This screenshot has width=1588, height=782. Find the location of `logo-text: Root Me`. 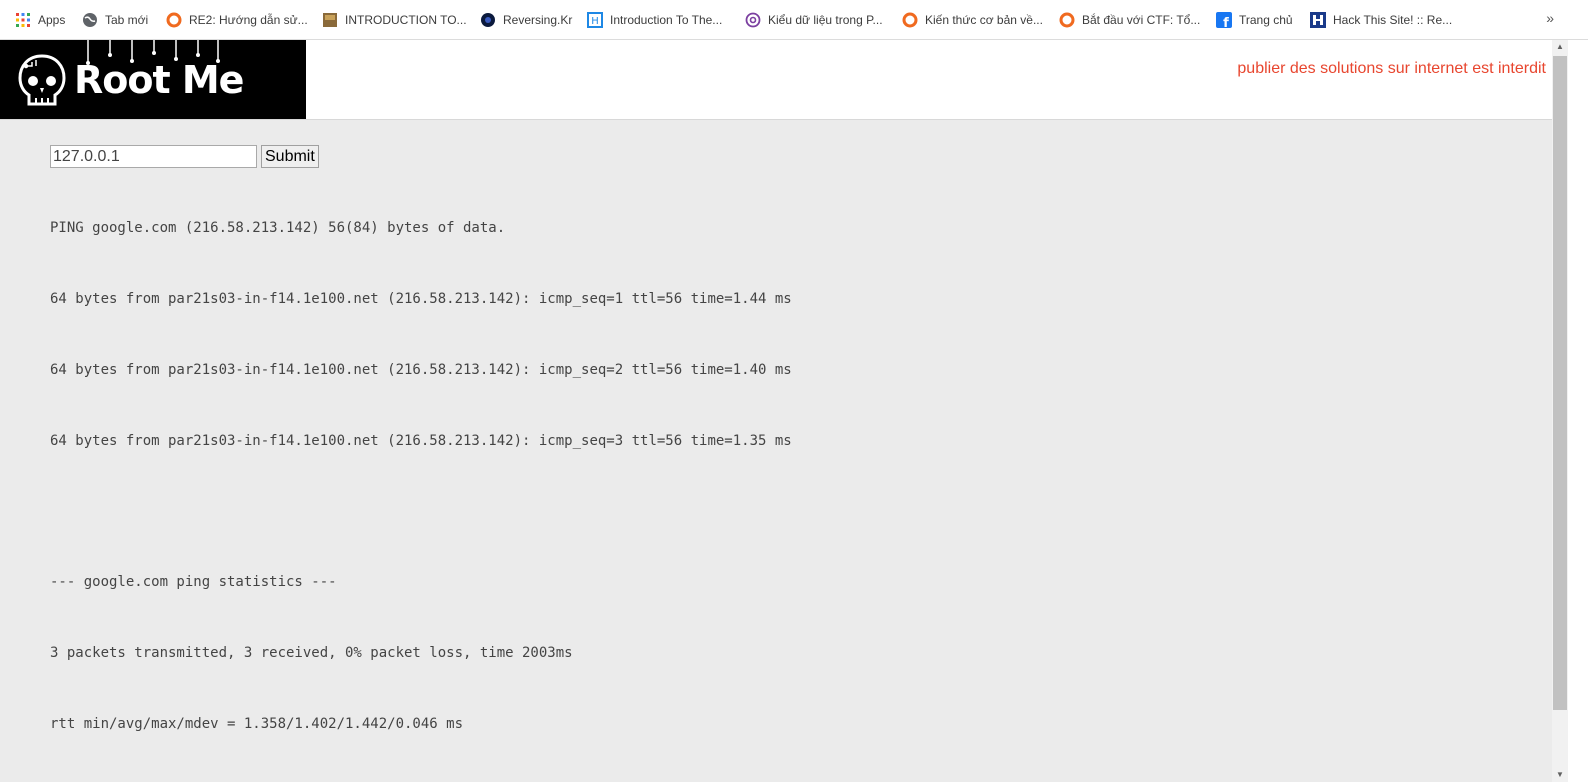

logo-text: Root Me is located at coordinates (159, 80).